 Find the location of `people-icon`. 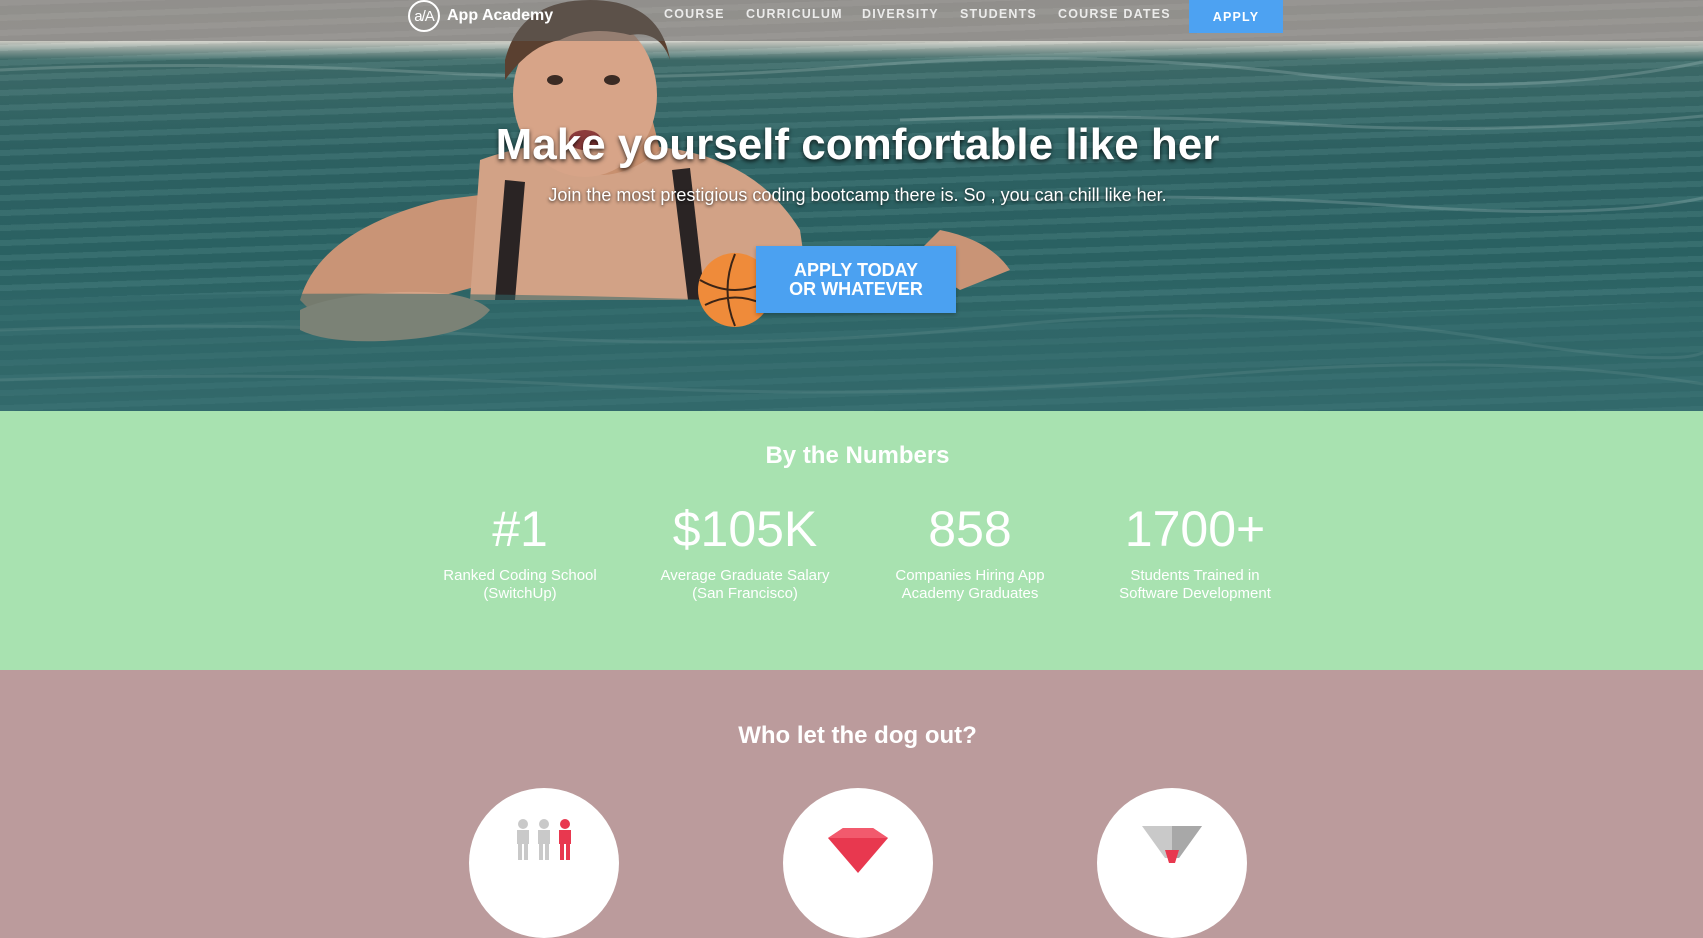

people-icon is located at coordinates (544, 839).